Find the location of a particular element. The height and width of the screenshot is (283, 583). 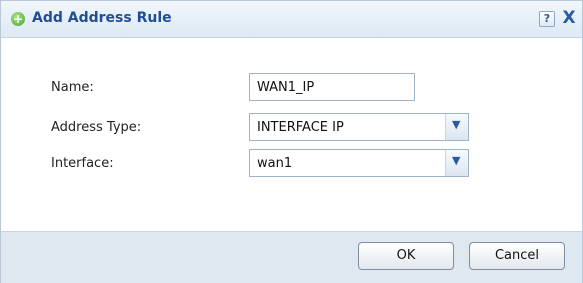

add-circle-icon: + is located at coordinates (18, 19).